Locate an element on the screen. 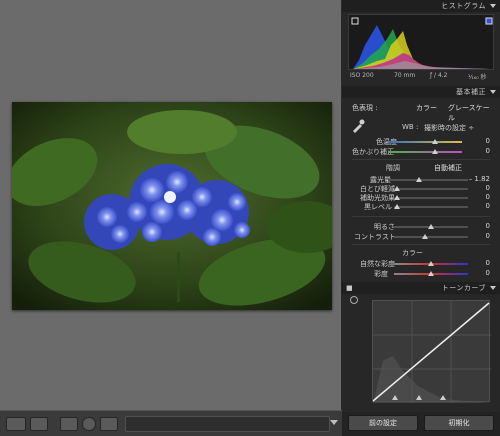  black-value: 0 is located at coordinates (488, 206).